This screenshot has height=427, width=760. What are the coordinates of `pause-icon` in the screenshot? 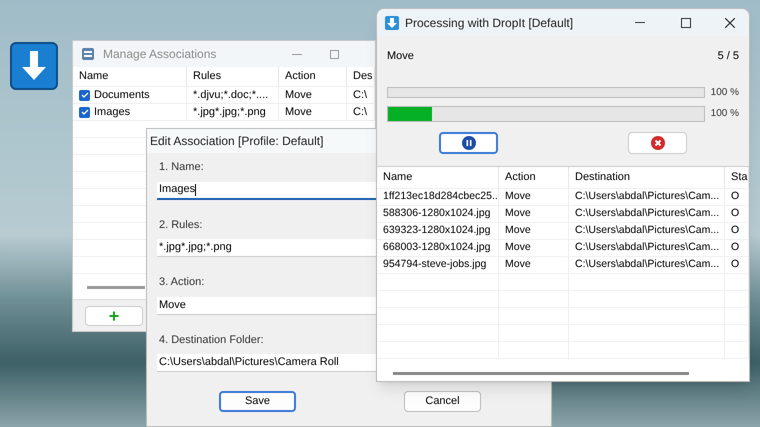 It's located at (469, 143).